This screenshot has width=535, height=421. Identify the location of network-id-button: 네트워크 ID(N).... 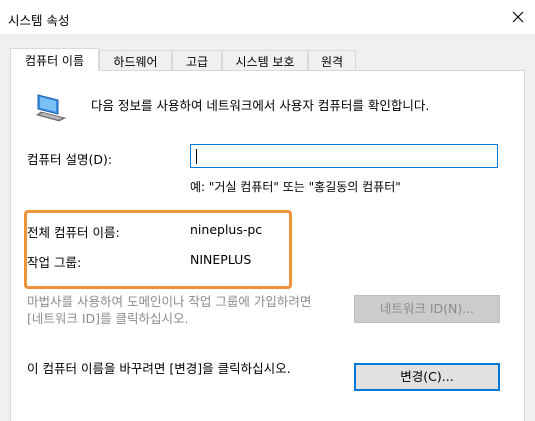
(427, 309).